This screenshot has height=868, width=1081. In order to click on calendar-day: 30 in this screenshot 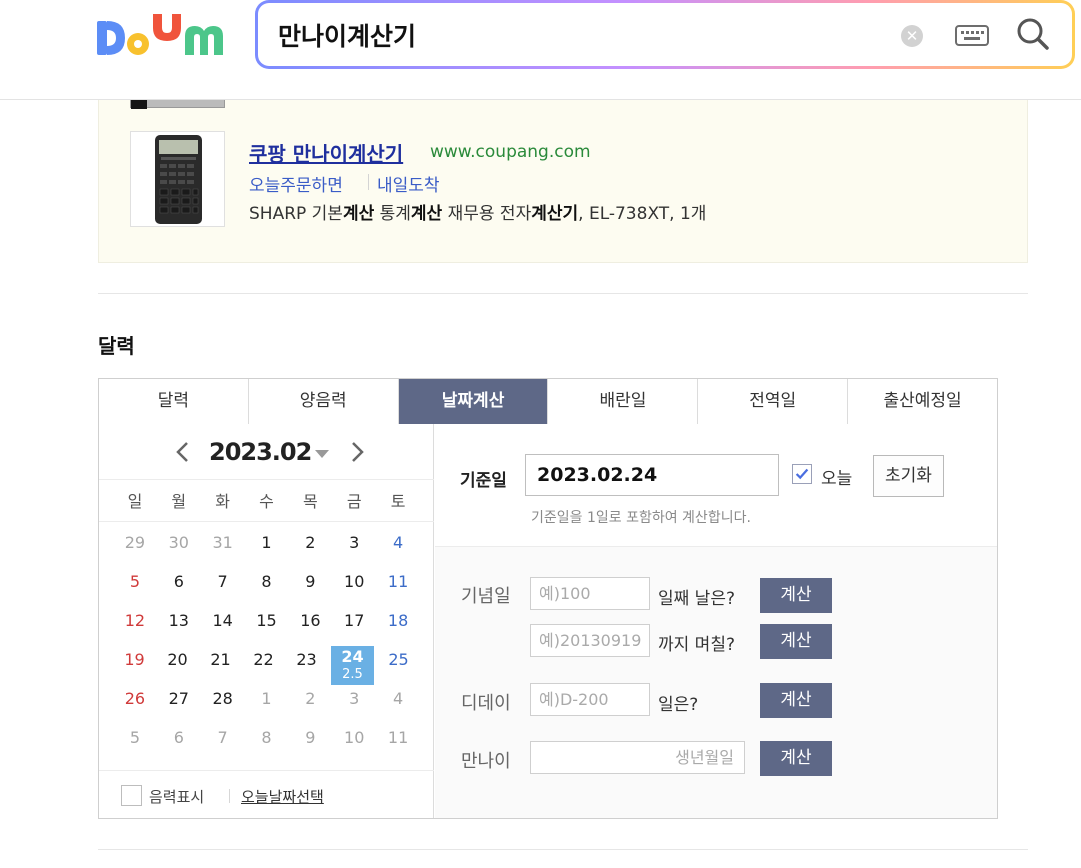, I will do `click(179, 548)`.